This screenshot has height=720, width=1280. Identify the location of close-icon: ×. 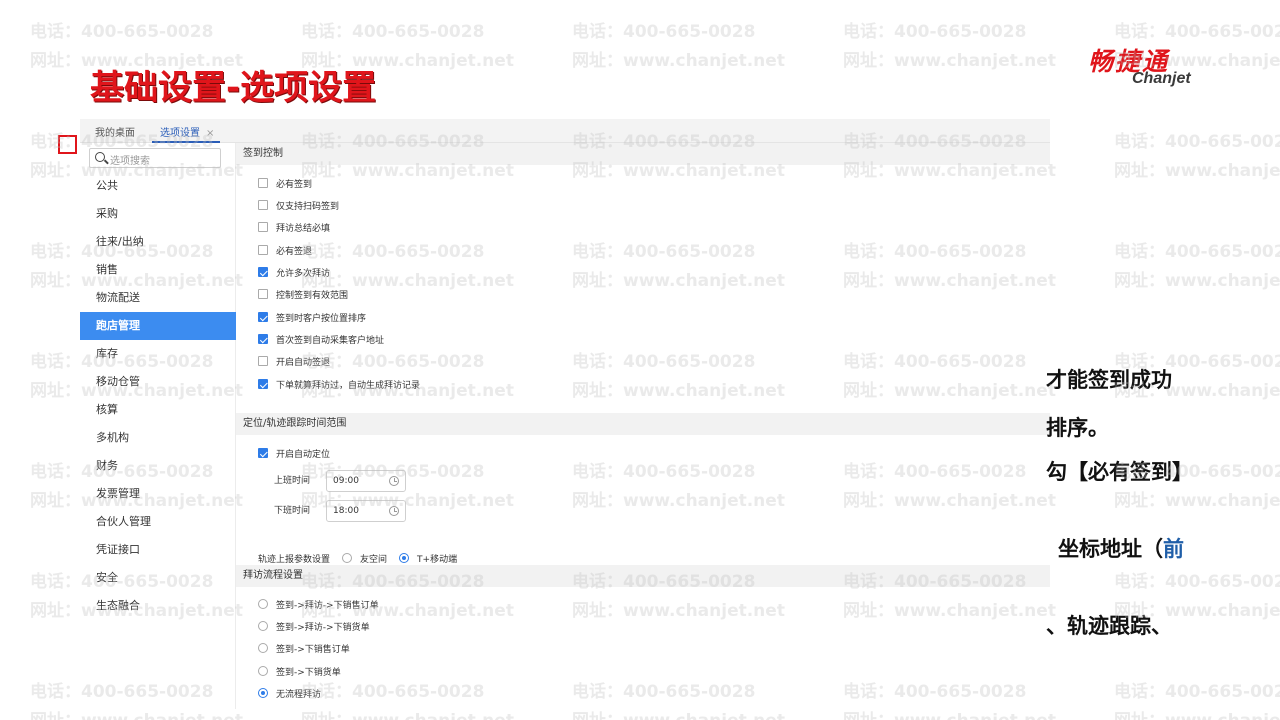
(210, 133).